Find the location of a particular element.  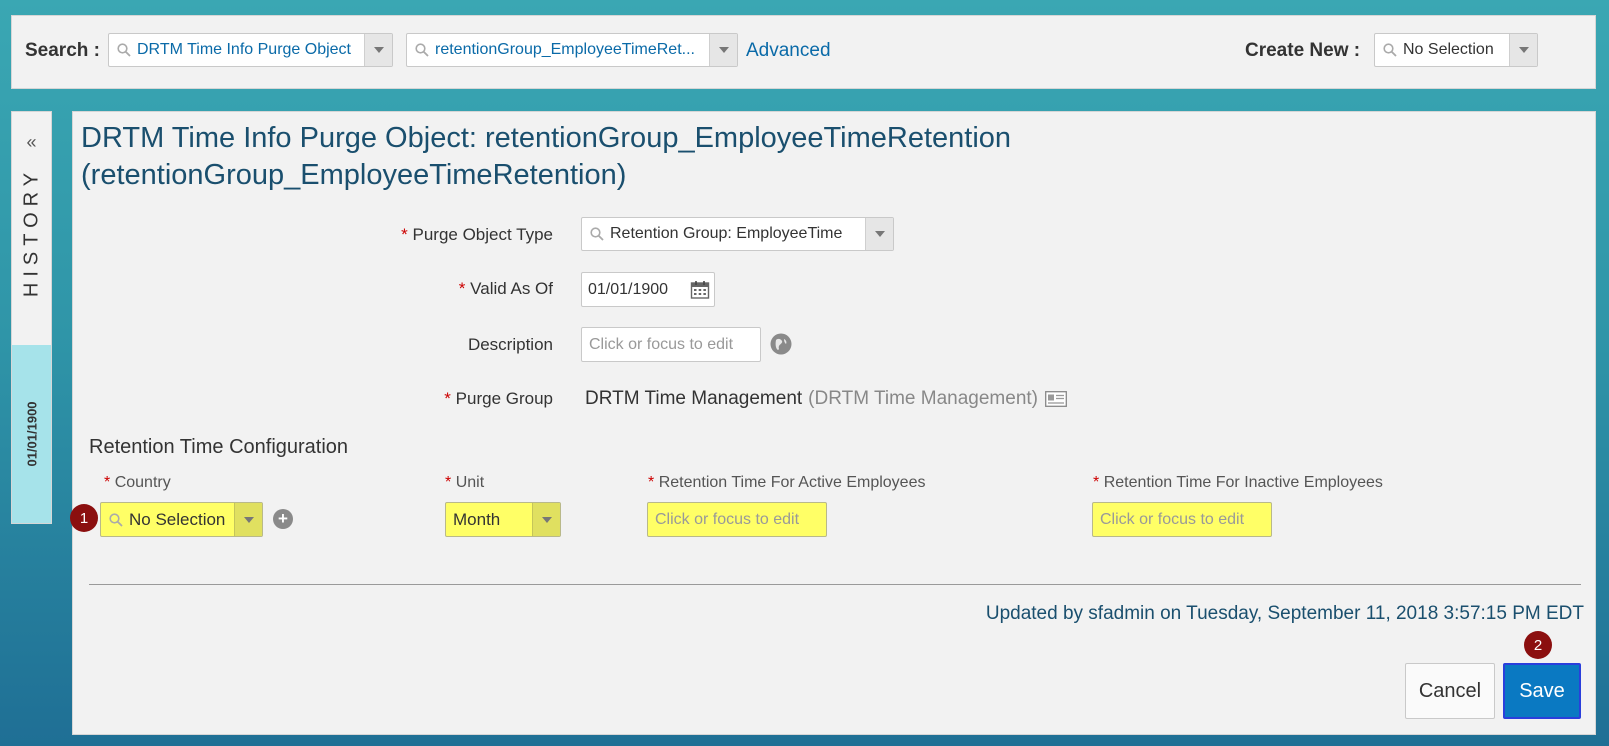

object-type-search-combo: DRTM Time Info Purge Object is located at coordinates (250, 50).